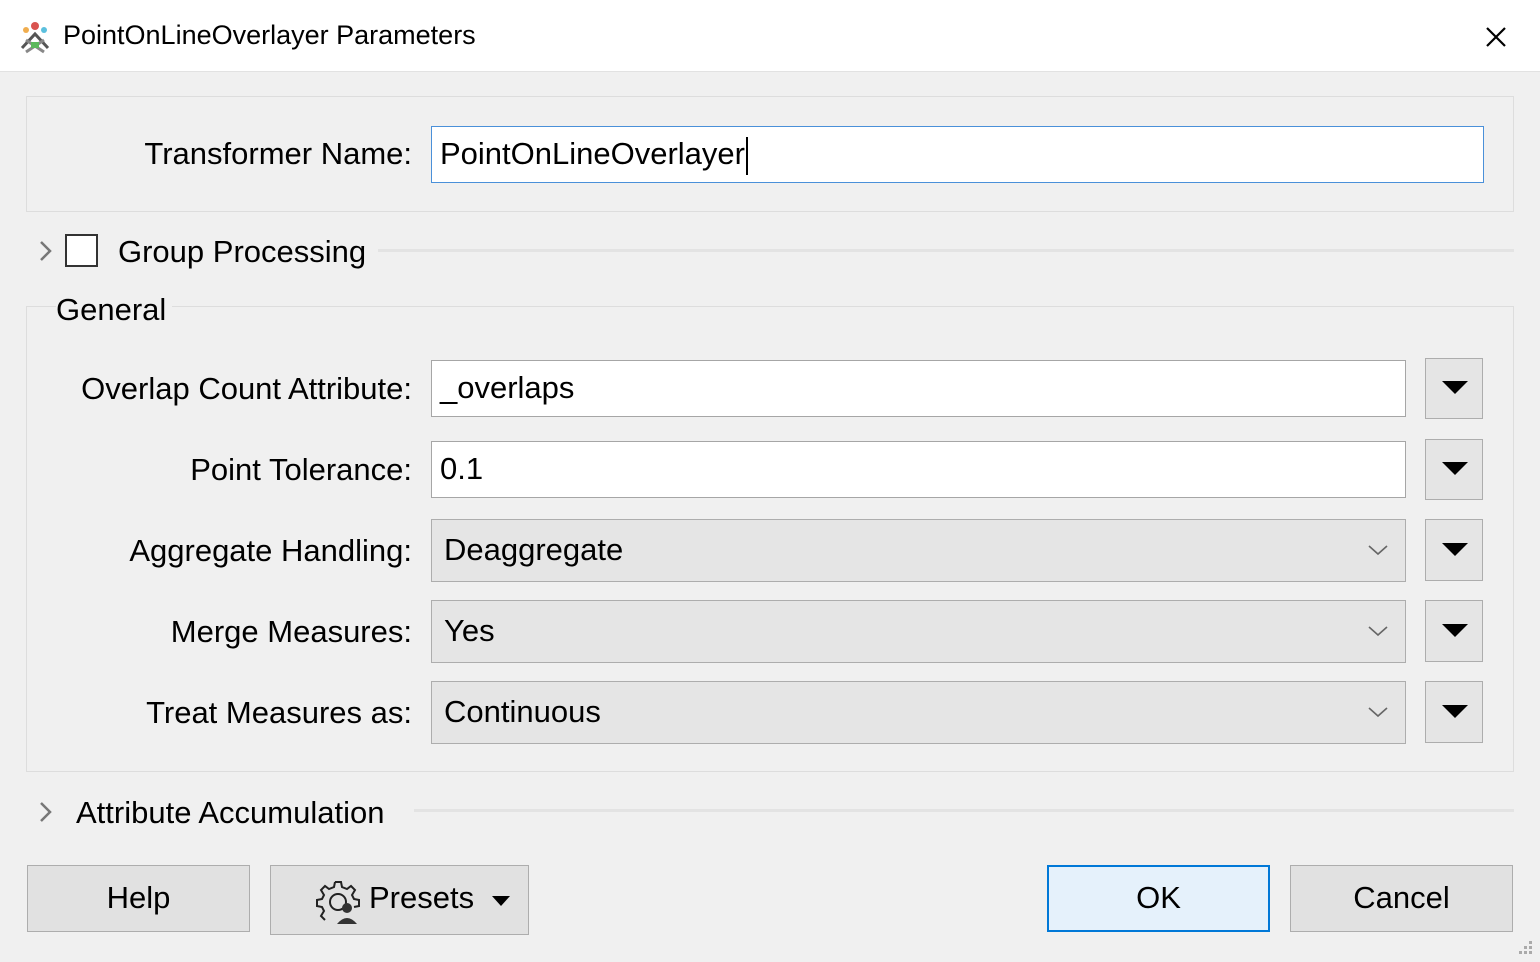  Describe the element at coordinates (957, 154) in the screenshot. I see `transformer-name-input: PointOnLineOverlayer` at that location.